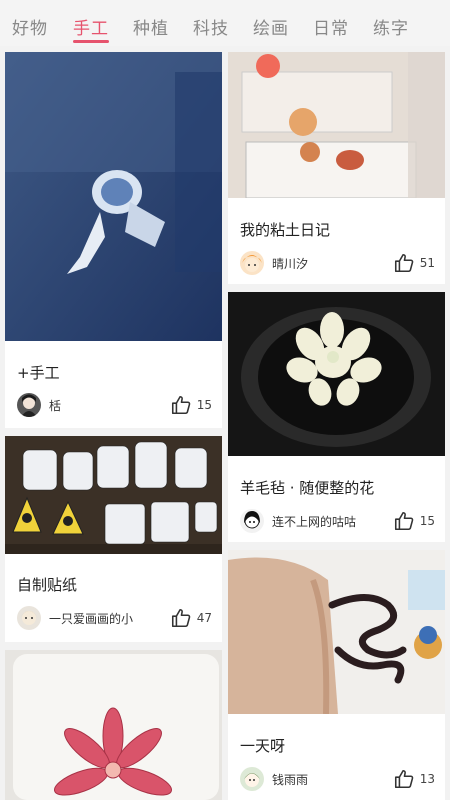 Image resolution: width=450 pixels, height=800 pixels. I want to click on tab-lianzi: 练字, so click(391, 26).